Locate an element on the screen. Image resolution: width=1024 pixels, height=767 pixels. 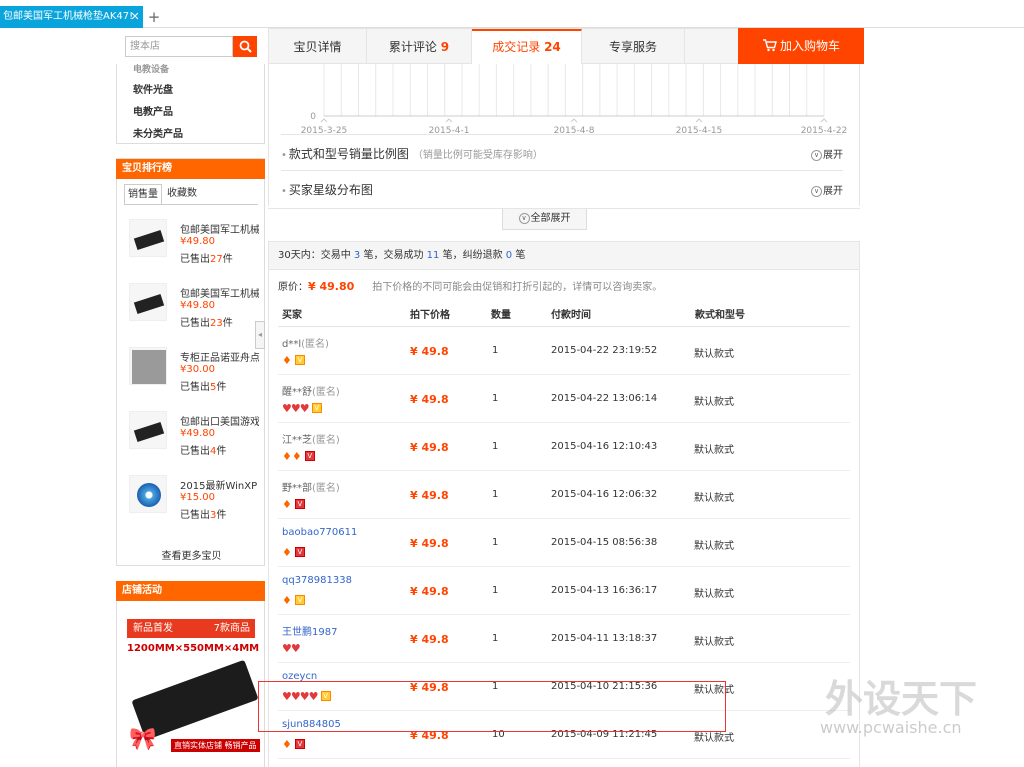
search-button is located at coordinates (245, 46).